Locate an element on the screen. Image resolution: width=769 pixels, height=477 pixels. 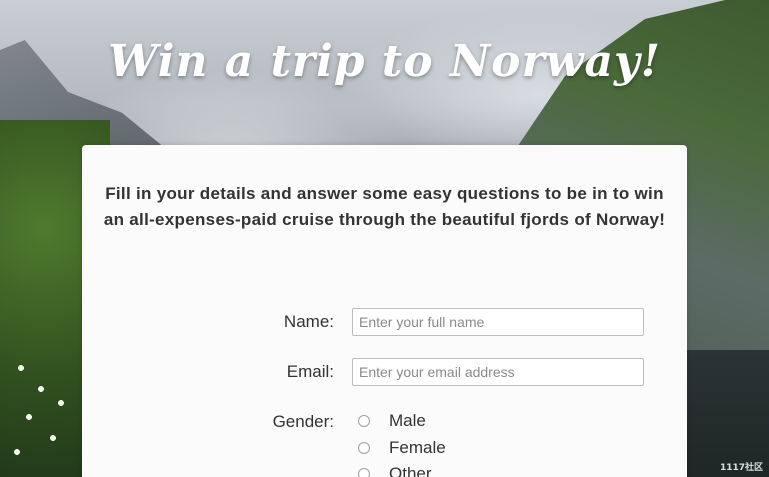
email-input is located at coordinates (498, 372).